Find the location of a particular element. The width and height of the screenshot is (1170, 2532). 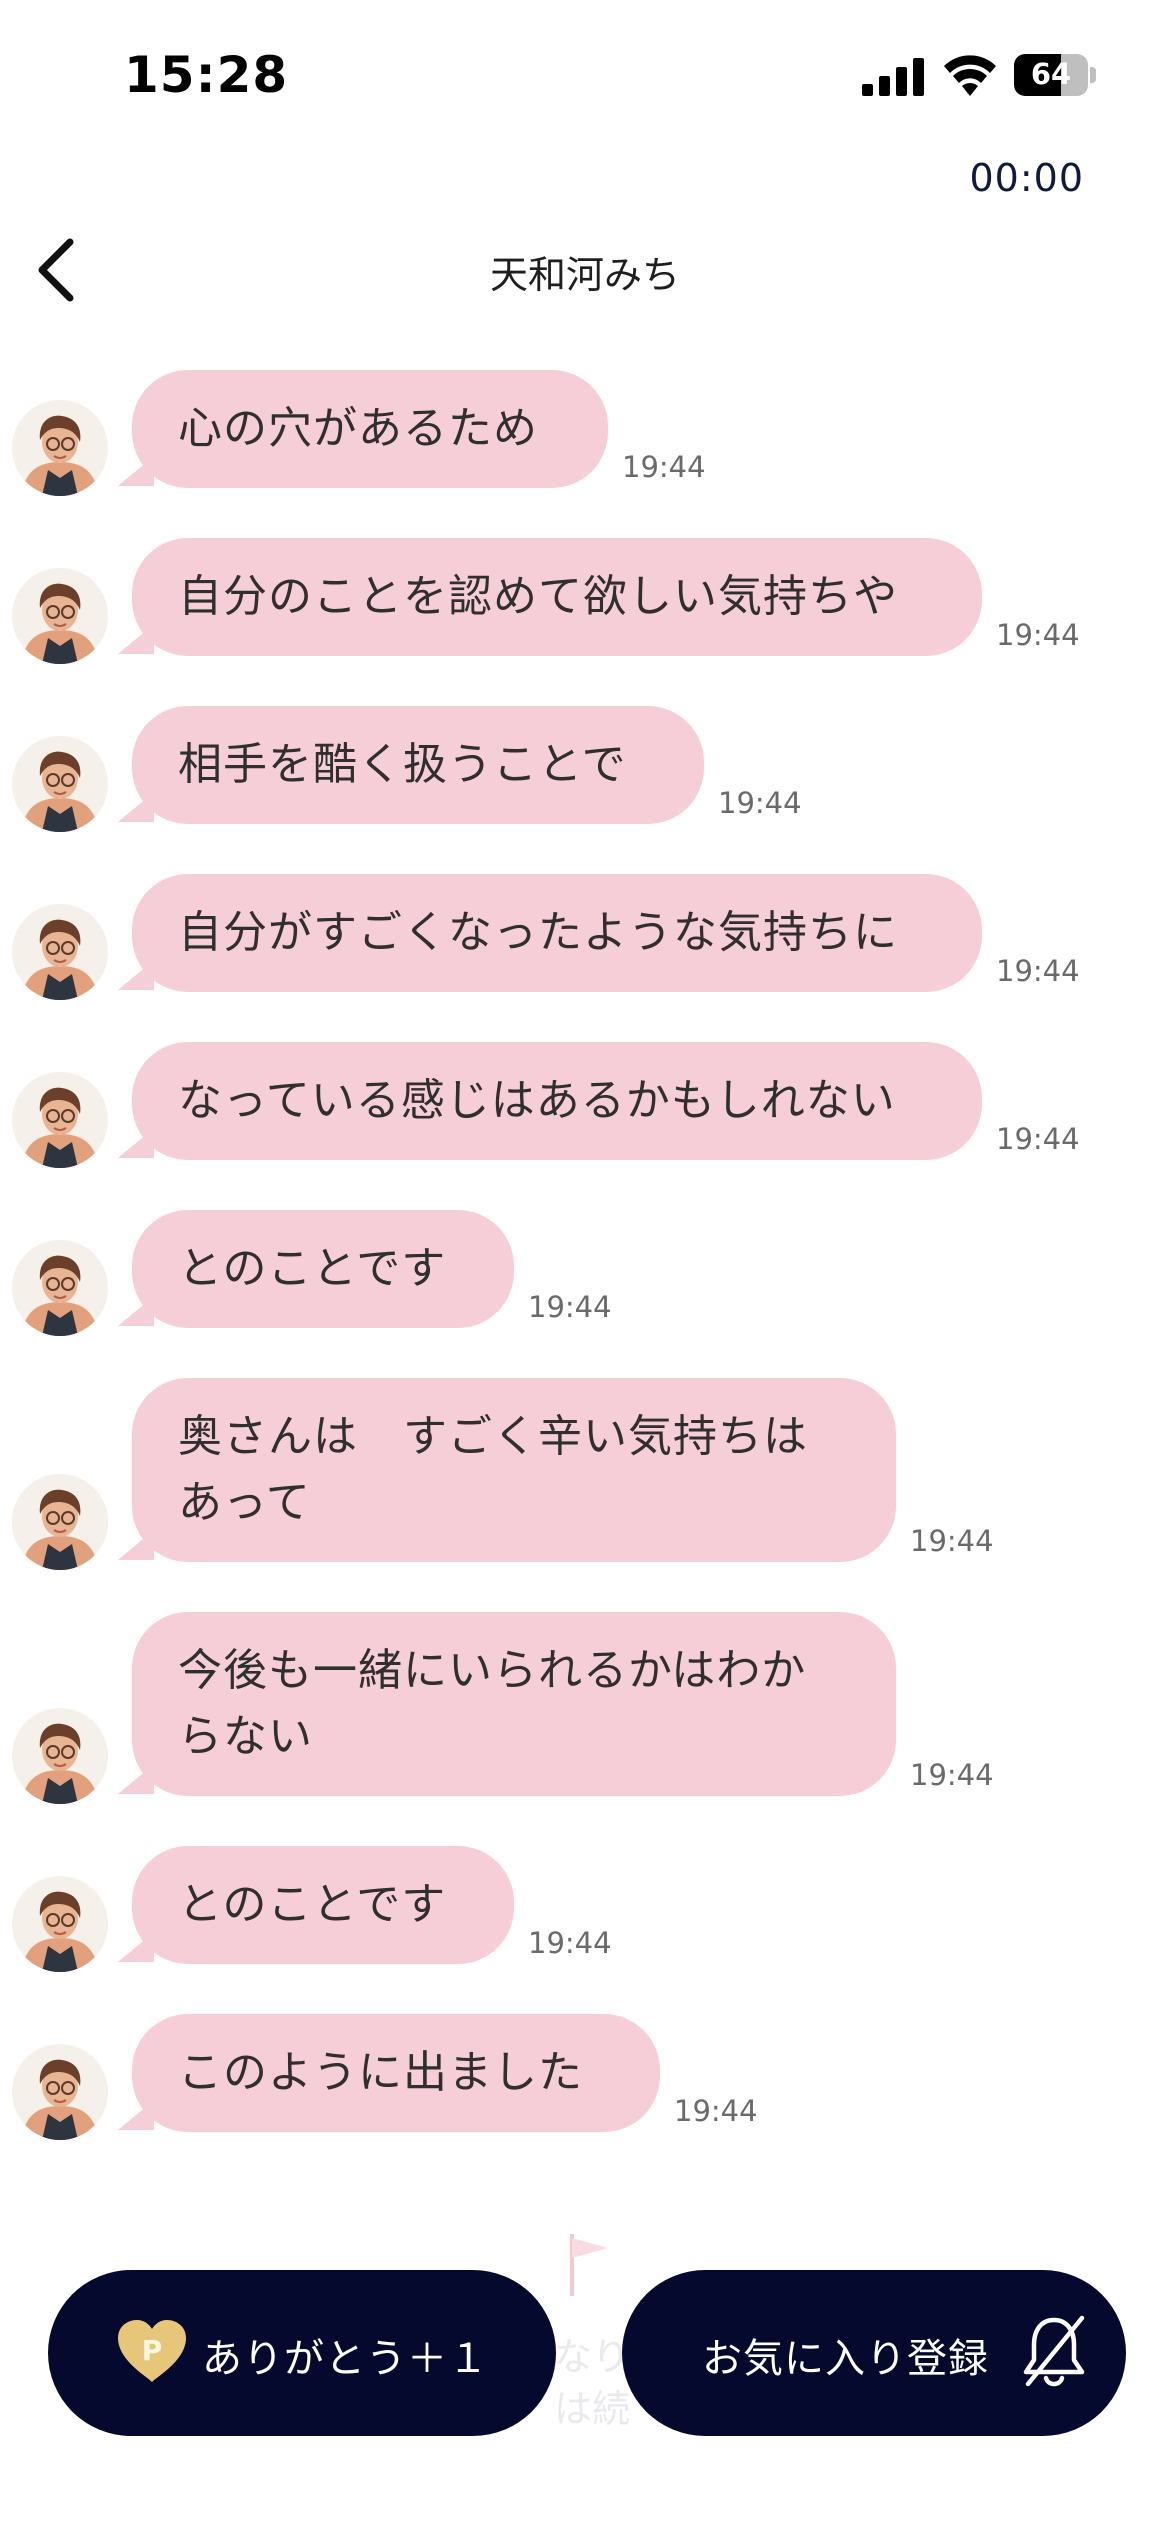

message-row: 奥さんは すごく辛い気持ちは あって 19:44 is located at coordinates (585, 1474).